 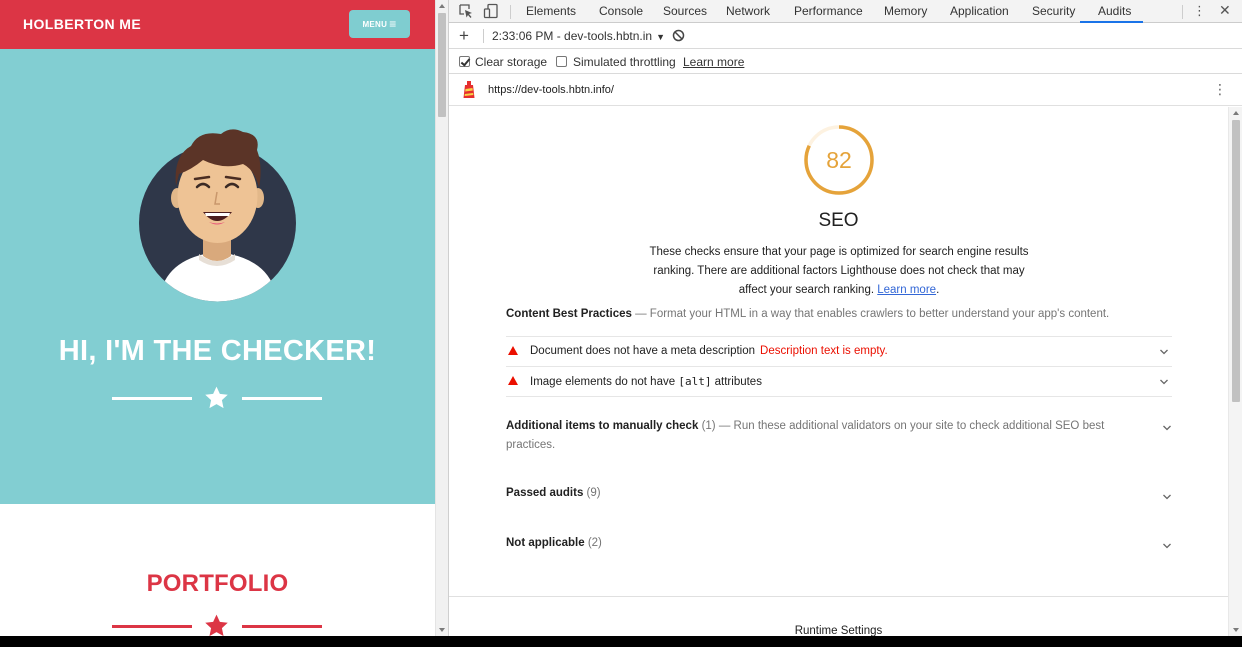 What do you see at coordinates (511, 62) in the screenshot?
I see `clear-storage-label: Clear storage` at bounding box center [511, 62].